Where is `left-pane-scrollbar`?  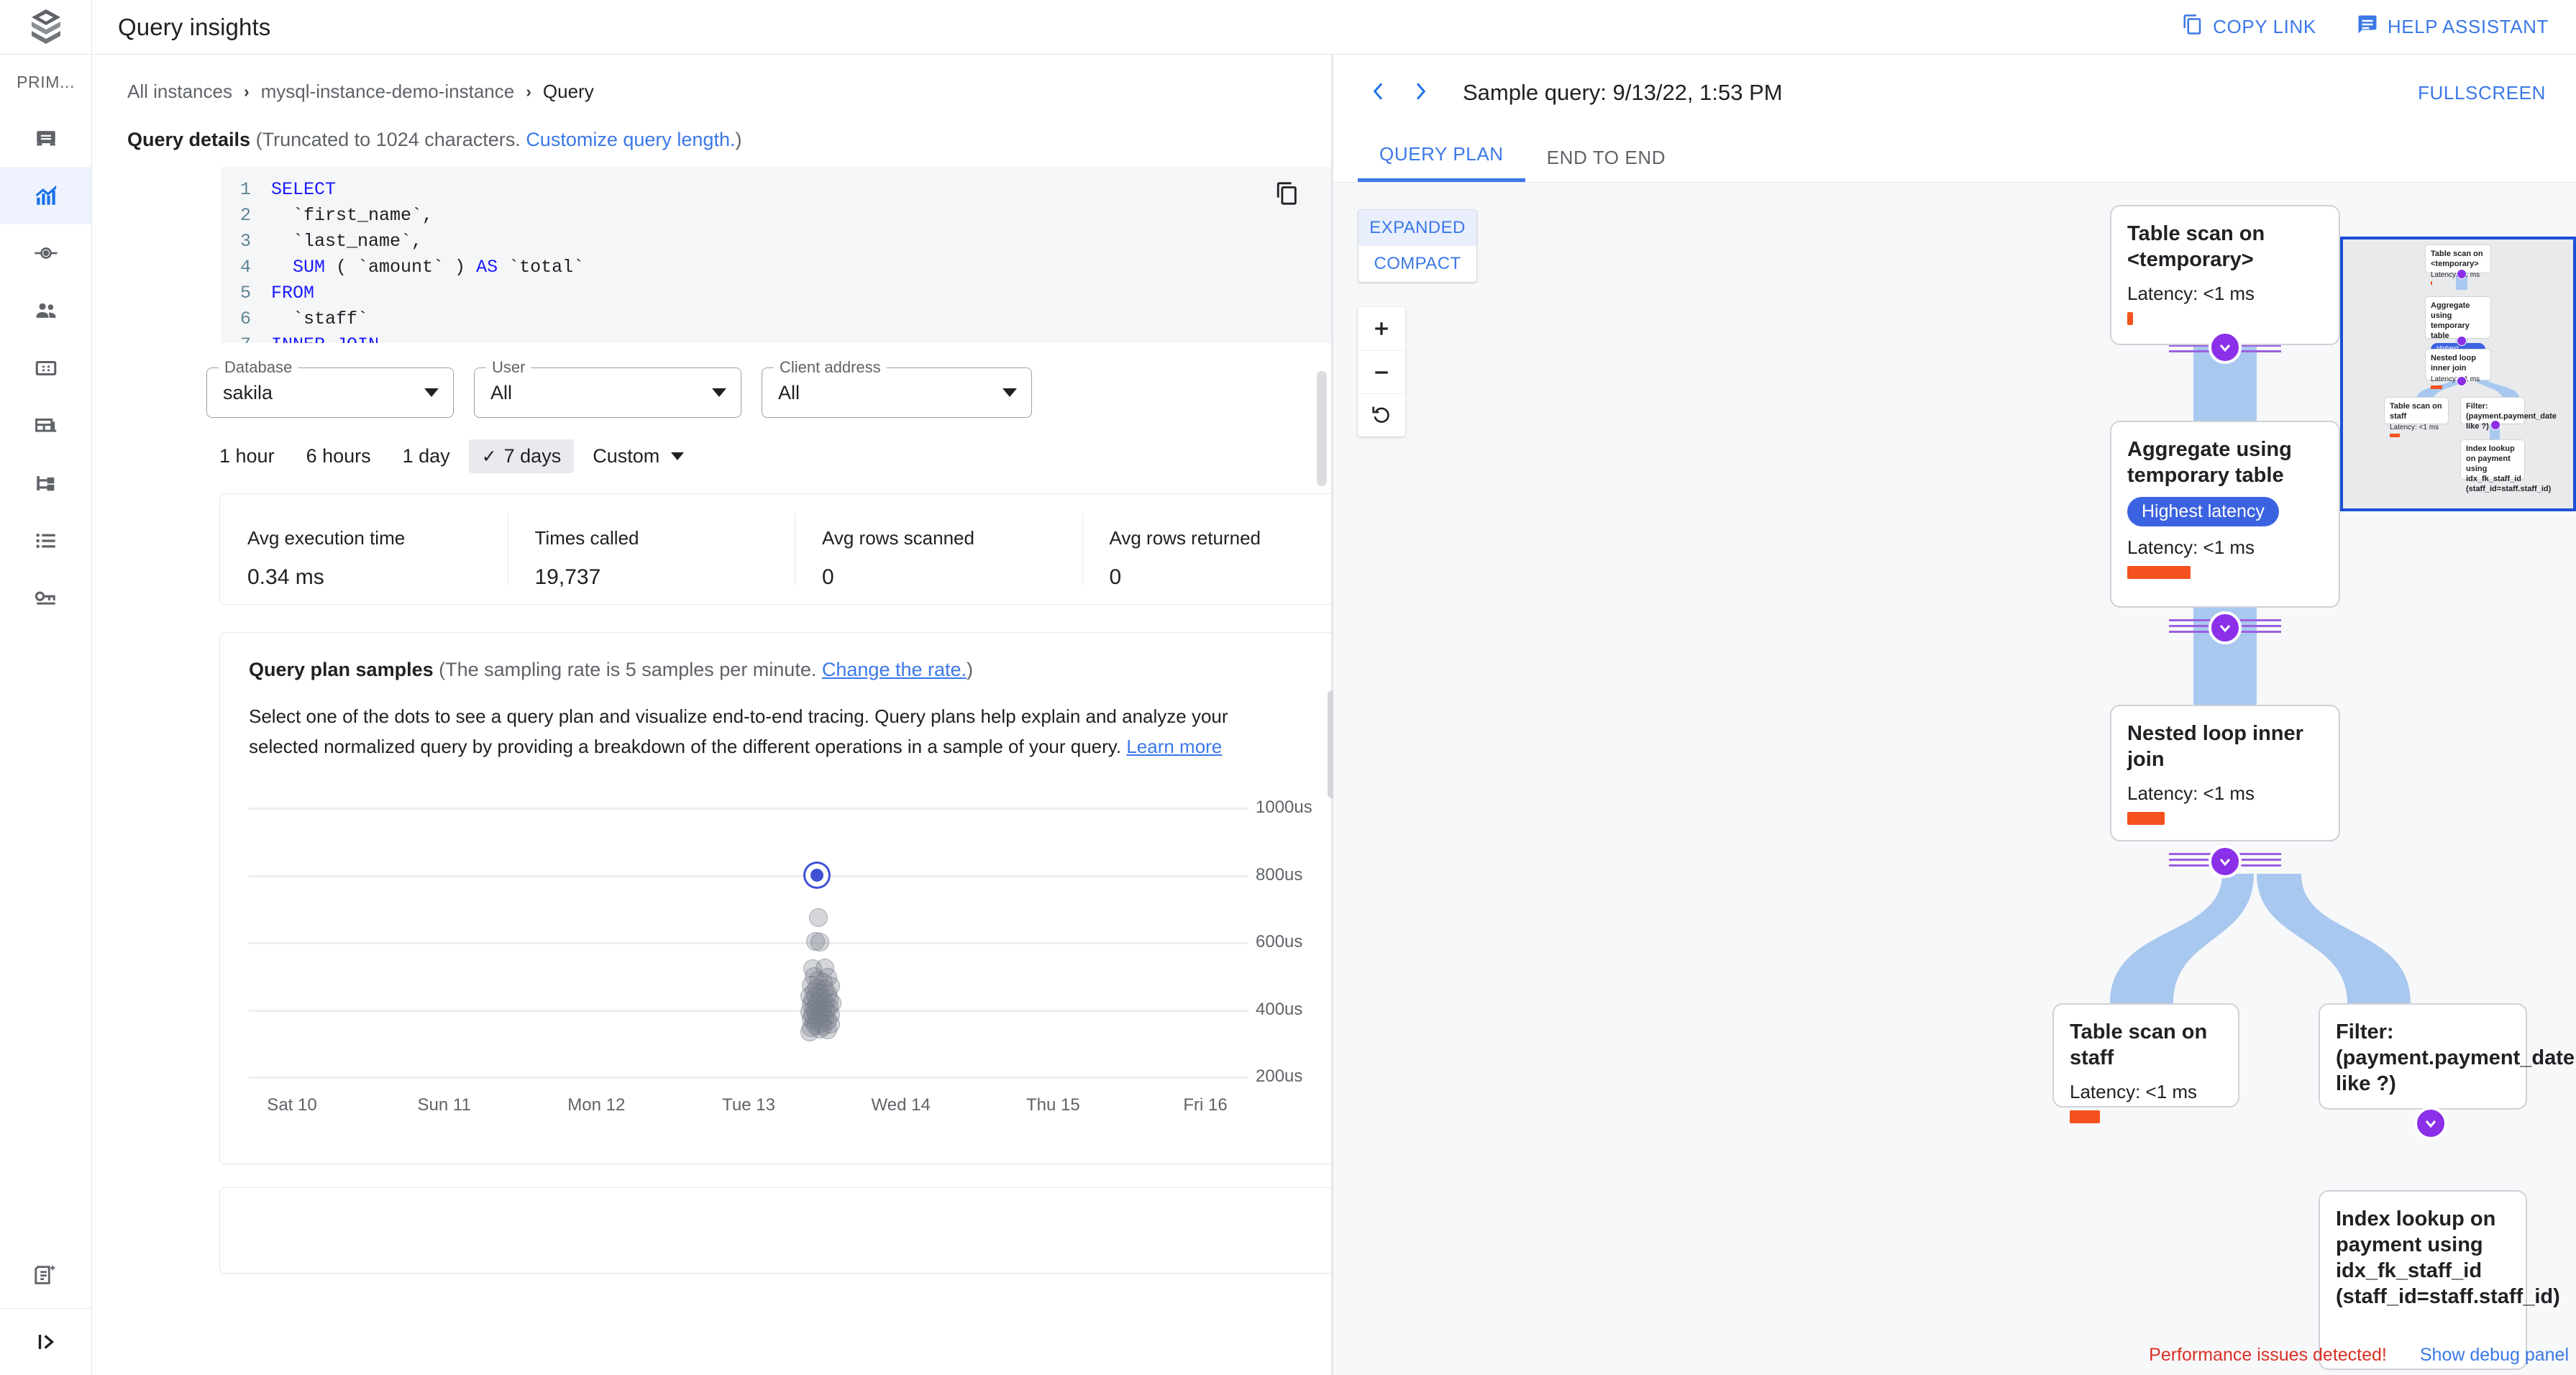 left-pane-scrollbar is located at coordinates (1322, 428).